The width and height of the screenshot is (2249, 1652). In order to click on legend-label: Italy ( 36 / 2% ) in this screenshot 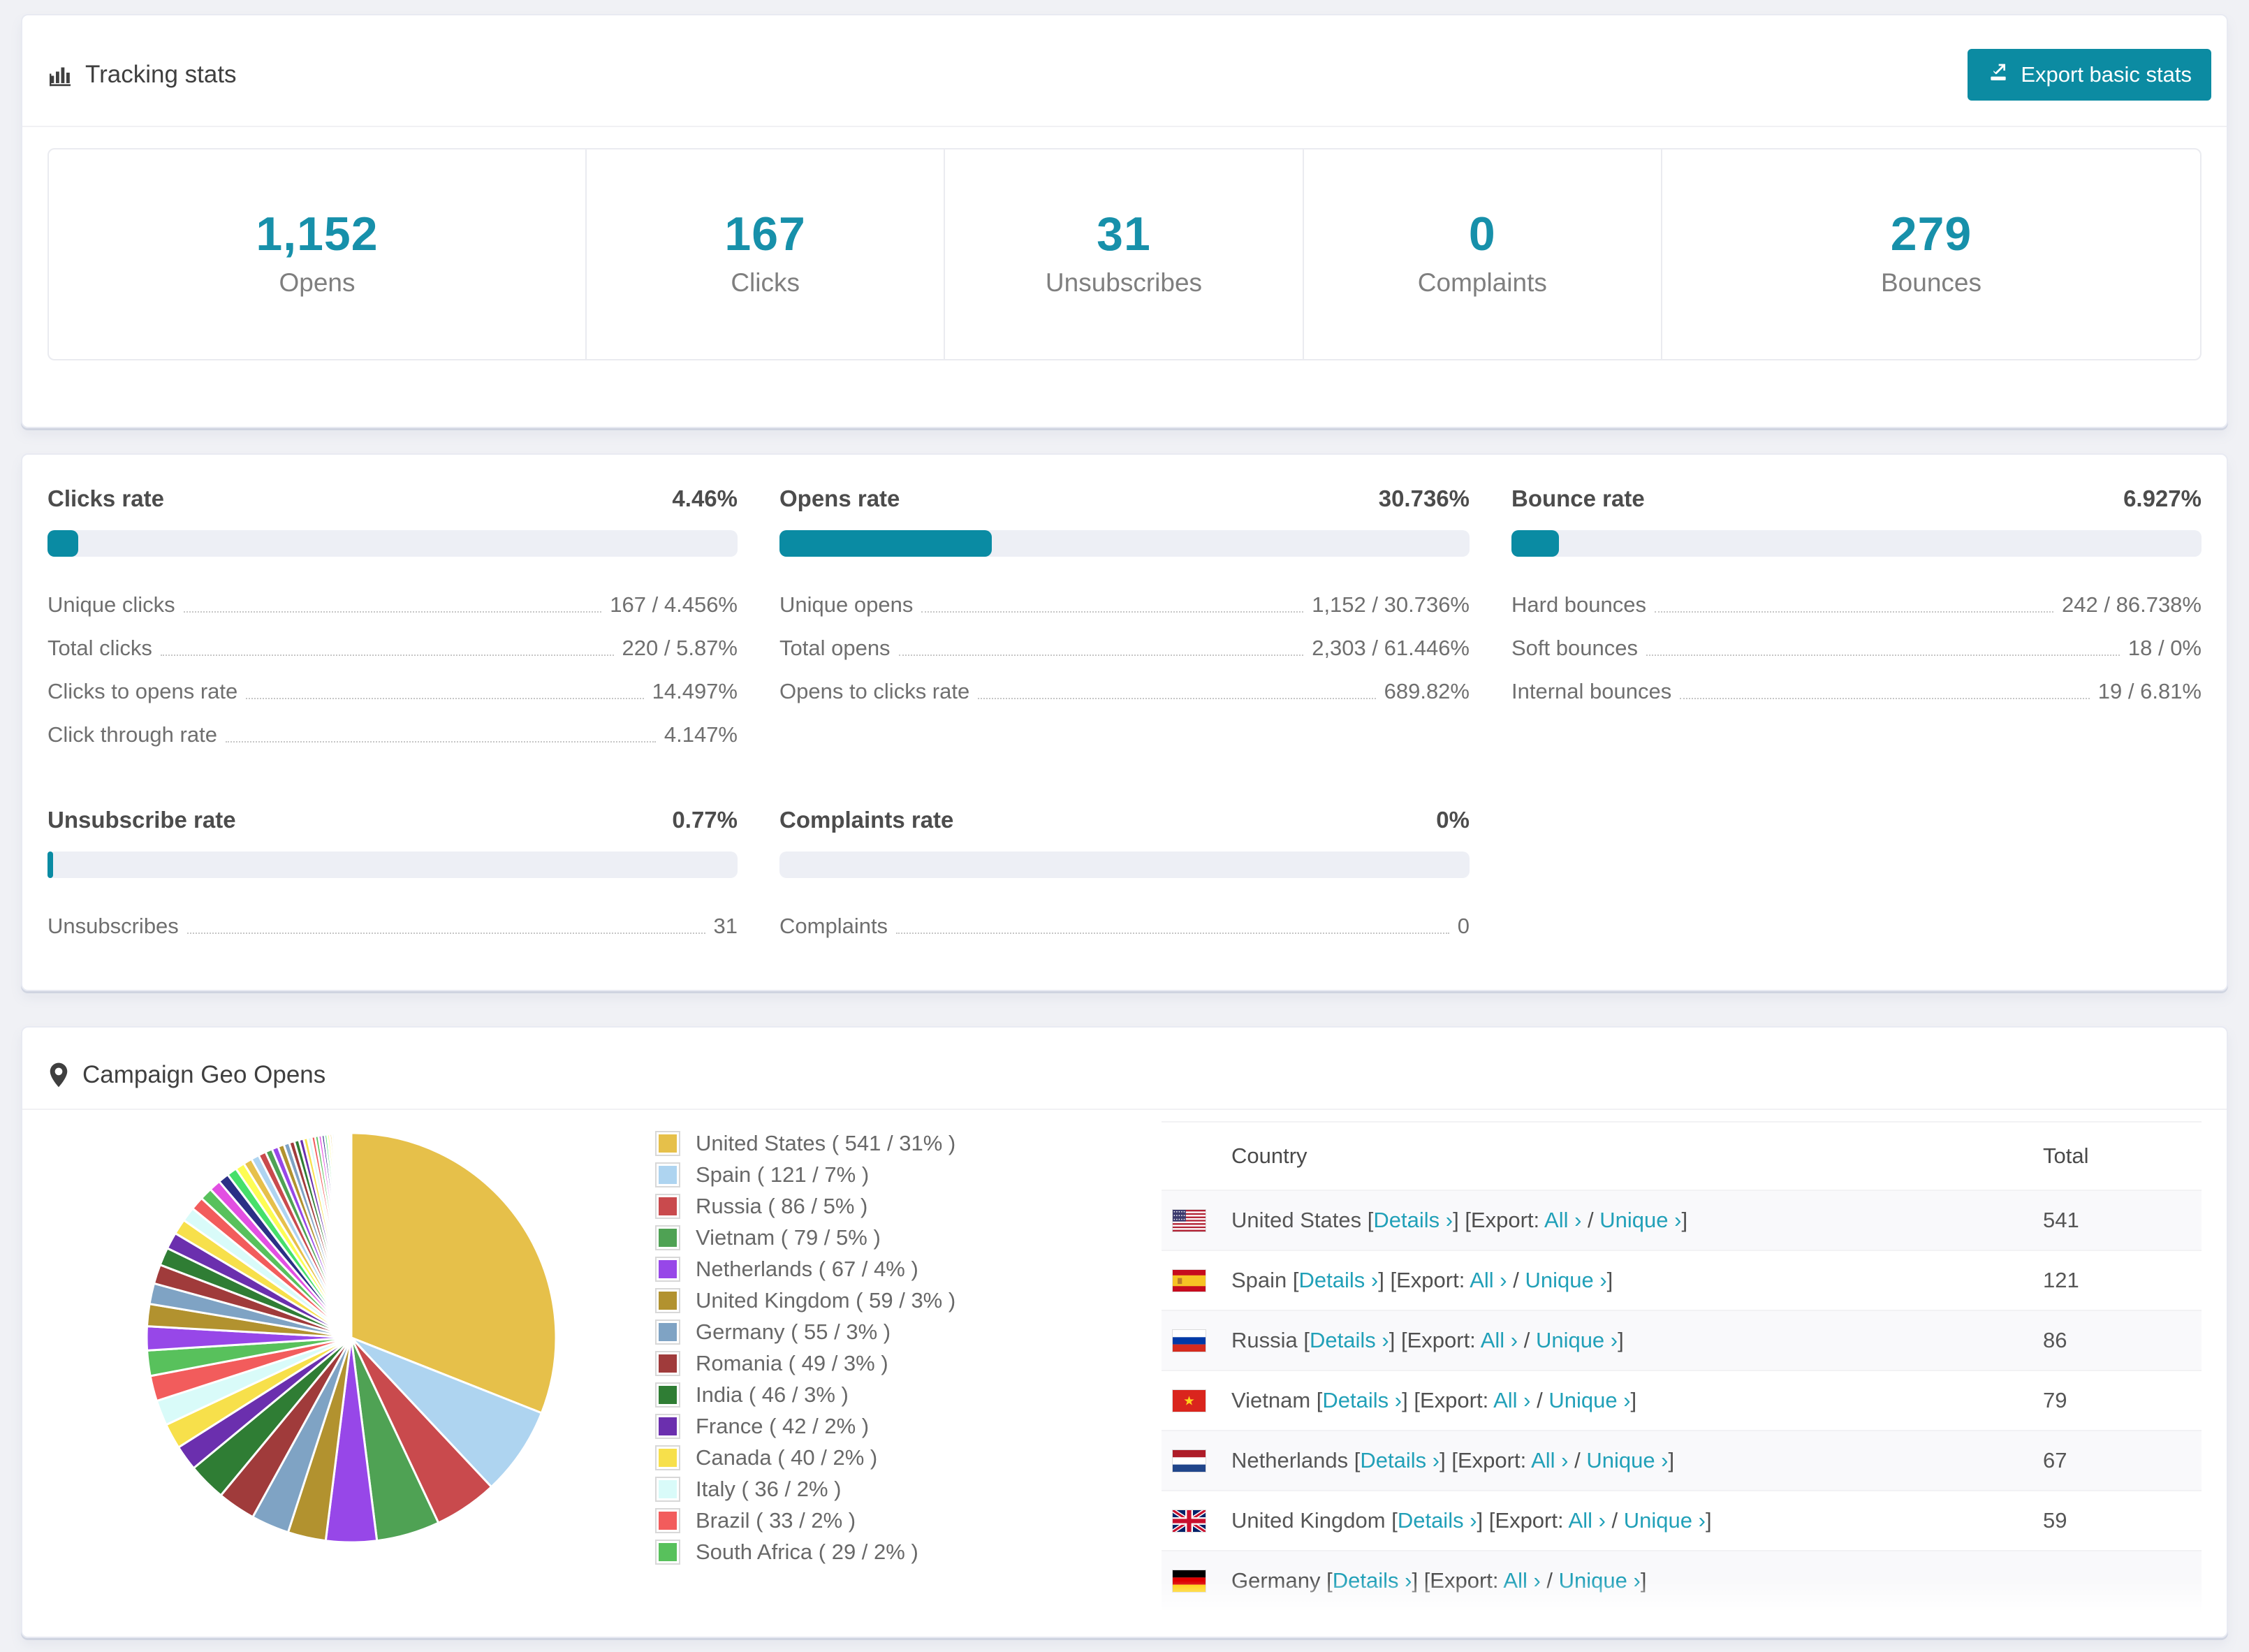, I will do `click(769, 1489)`.